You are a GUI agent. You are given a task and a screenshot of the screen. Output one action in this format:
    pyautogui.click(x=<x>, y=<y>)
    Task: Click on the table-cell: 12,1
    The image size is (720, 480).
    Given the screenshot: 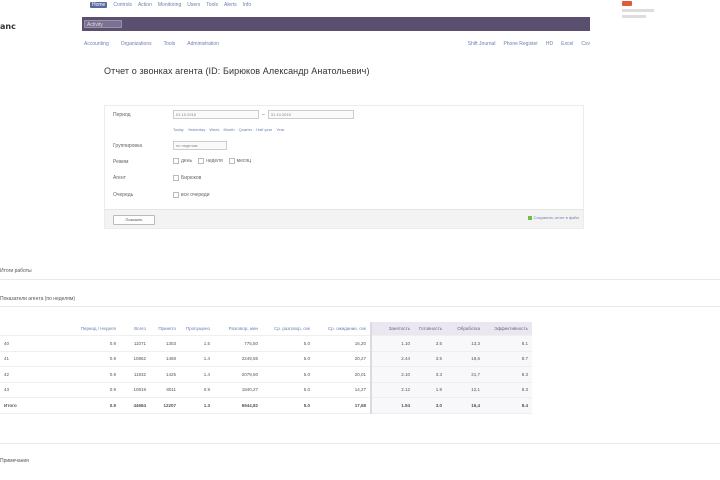 What is the action you would take?
    pyautogui.click(x=465, y=390)
    